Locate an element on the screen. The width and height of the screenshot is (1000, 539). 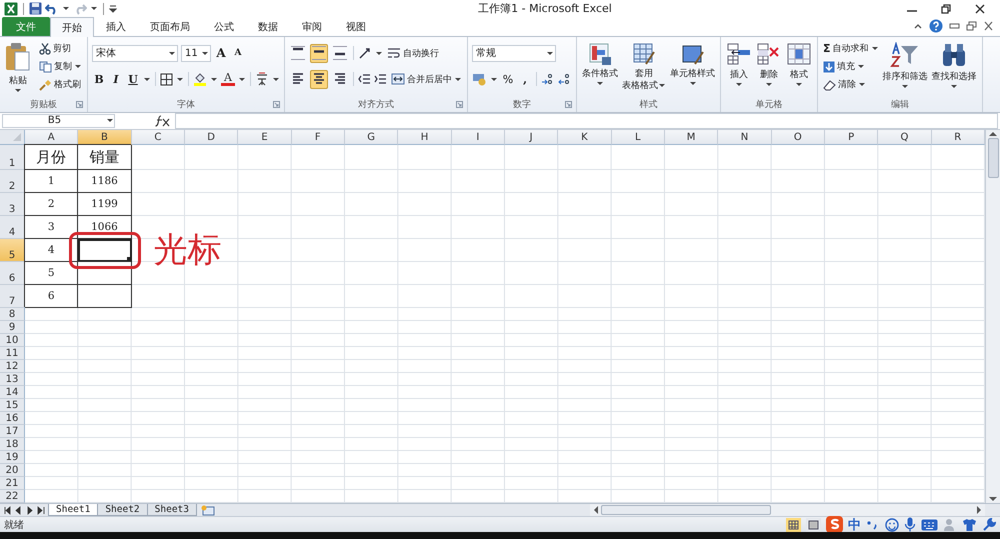
active-cell is located at coordinates (105, 250).